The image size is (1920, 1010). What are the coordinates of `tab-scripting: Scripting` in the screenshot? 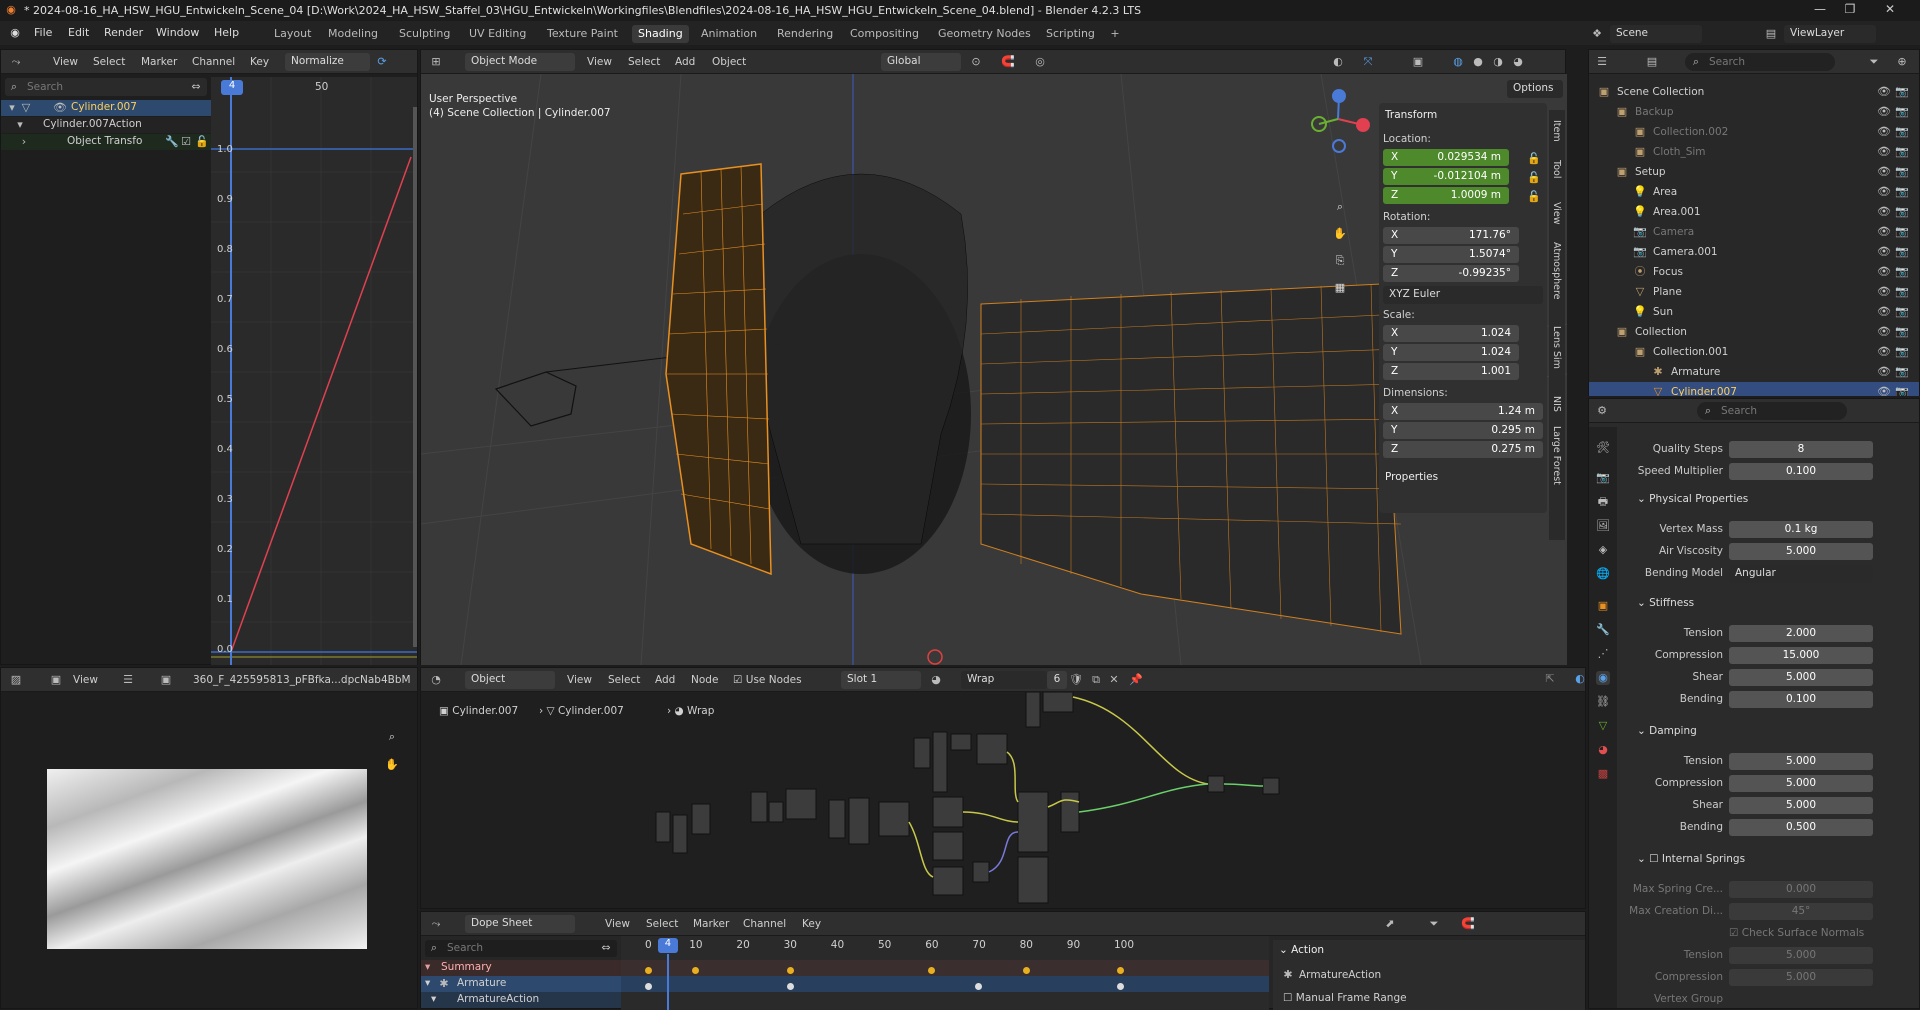 It's located at (1070, 34).